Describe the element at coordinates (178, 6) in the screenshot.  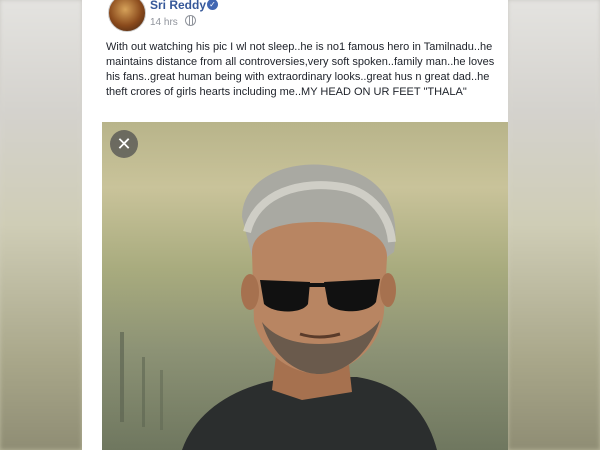
I see `author-name: Sri Reddy` at that location.